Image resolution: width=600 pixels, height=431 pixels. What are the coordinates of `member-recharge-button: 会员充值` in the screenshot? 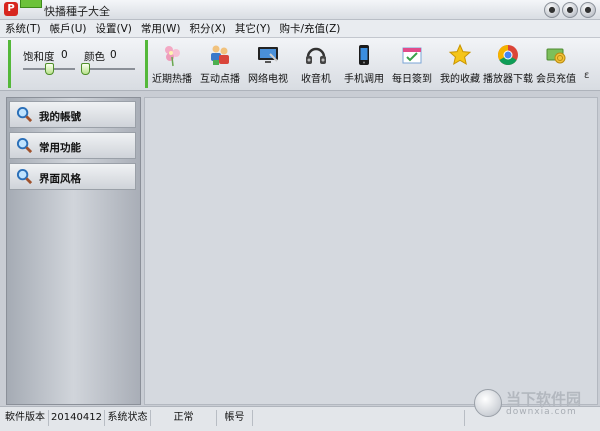 It's located at (556, 64).